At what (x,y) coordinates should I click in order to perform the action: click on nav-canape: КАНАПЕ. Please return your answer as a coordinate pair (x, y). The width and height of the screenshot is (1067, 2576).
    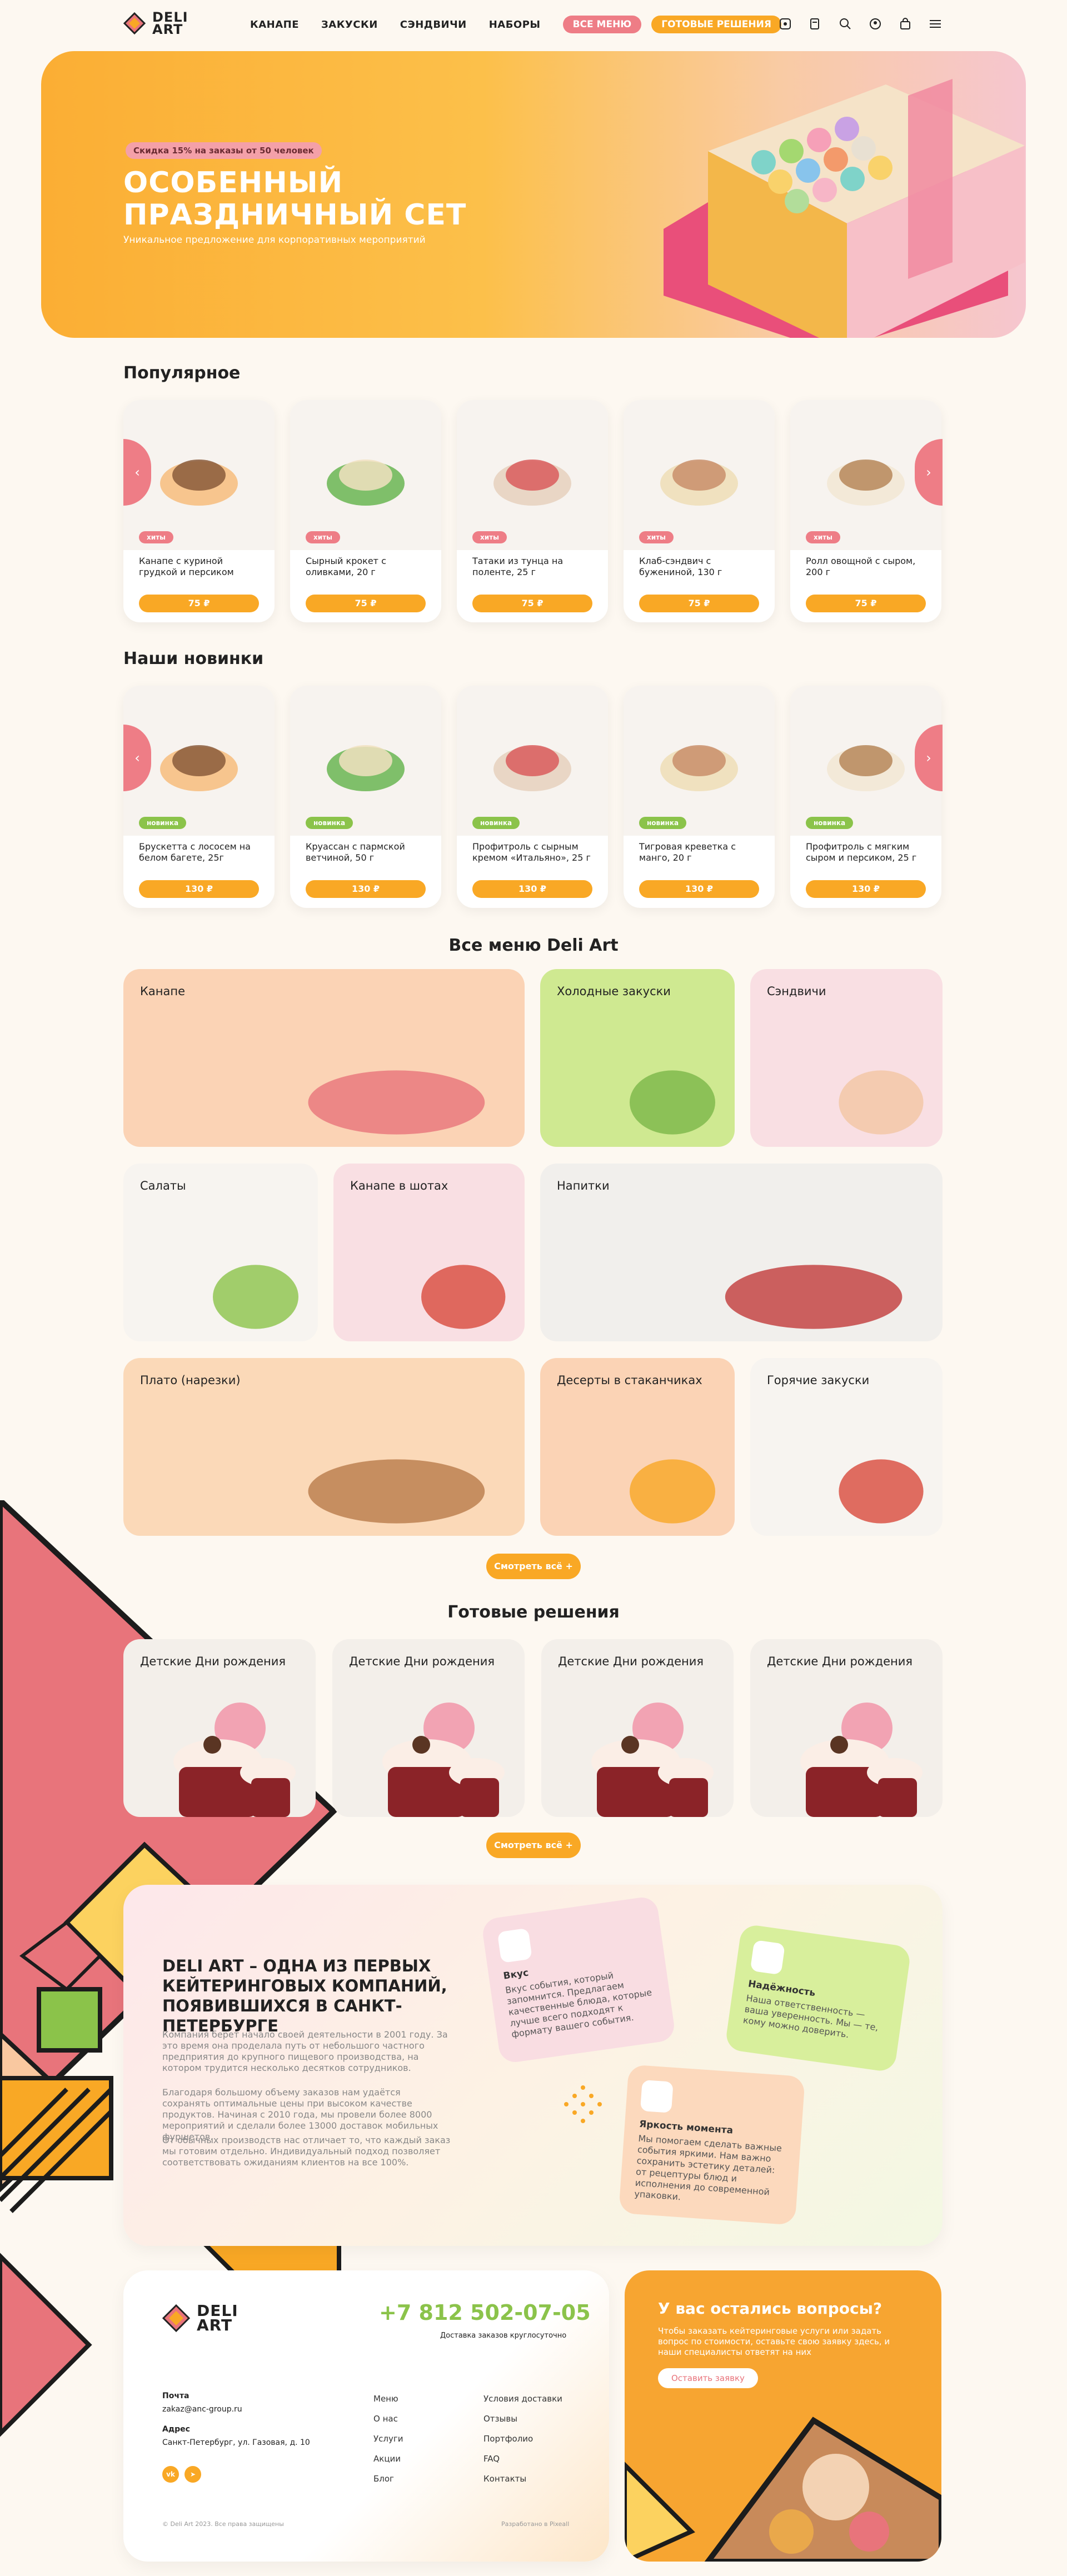
    Looking at the image, I should click on (274, 25).